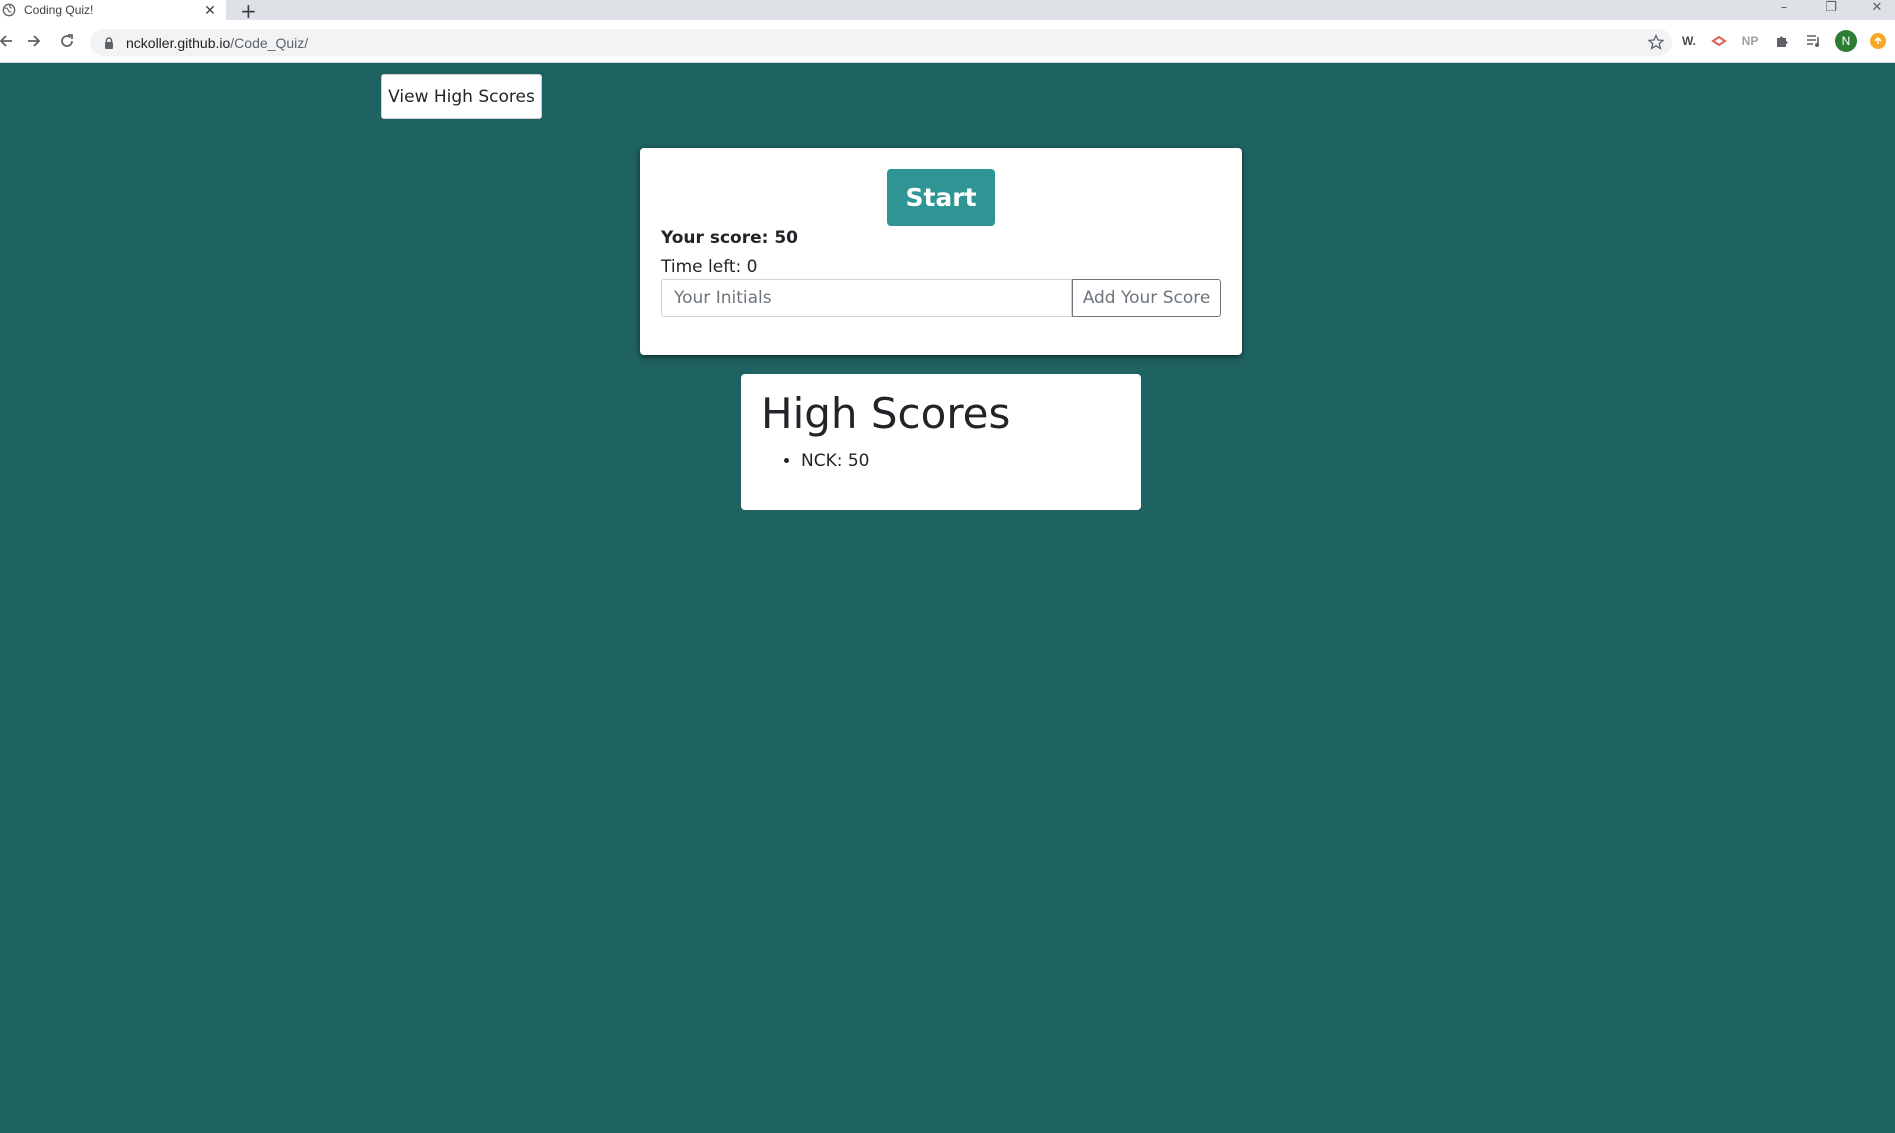 The height and width of the screenshot is (1133, 1895). Describe the element at coordinates (1877, 10) in the screenshot. I see `window-close-icon: ✕` at that location.